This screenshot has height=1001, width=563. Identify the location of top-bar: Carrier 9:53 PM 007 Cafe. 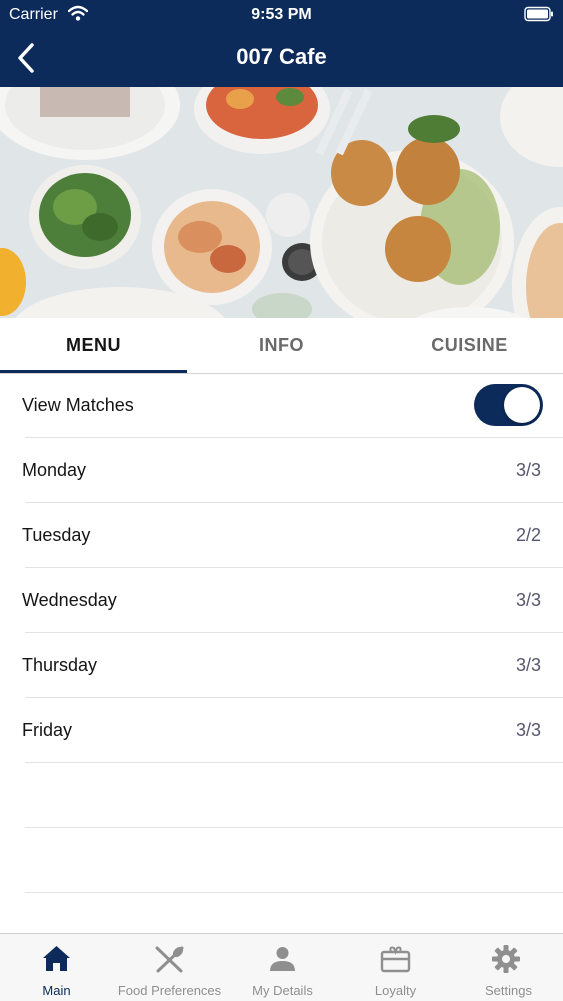
(281, 43).